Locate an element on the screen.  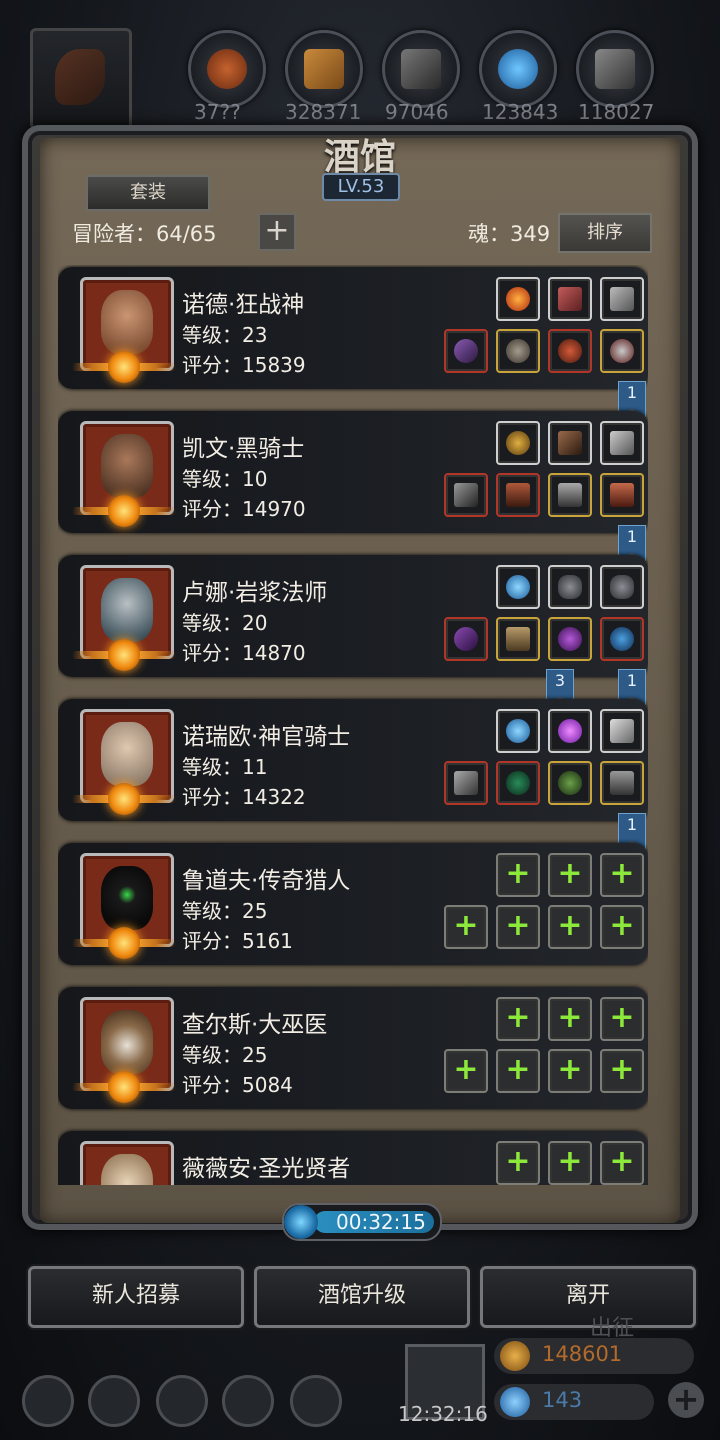
tavern-level-badge: LV.53 is located at coordinates (361, 187).